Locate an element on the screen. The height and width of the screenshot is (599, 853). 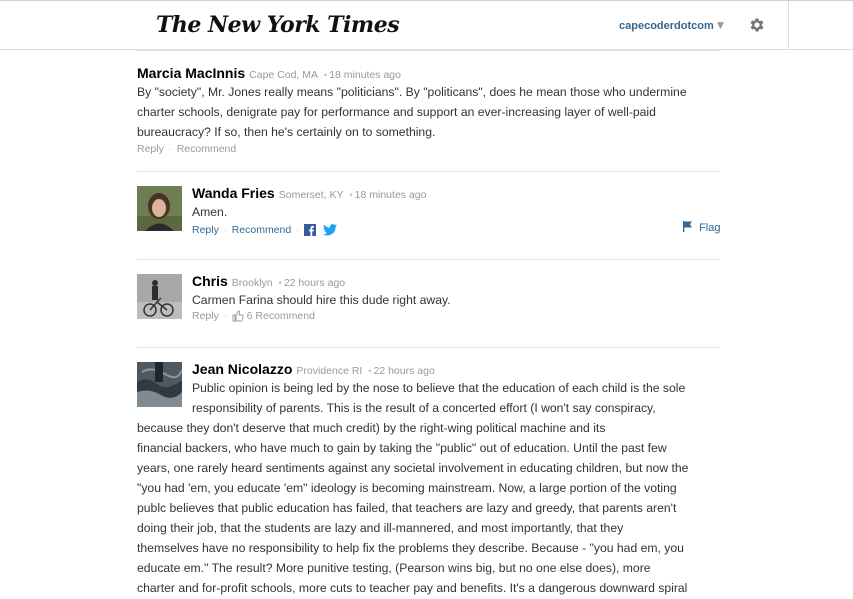
flag-icon is located at coordinates (687, 226).